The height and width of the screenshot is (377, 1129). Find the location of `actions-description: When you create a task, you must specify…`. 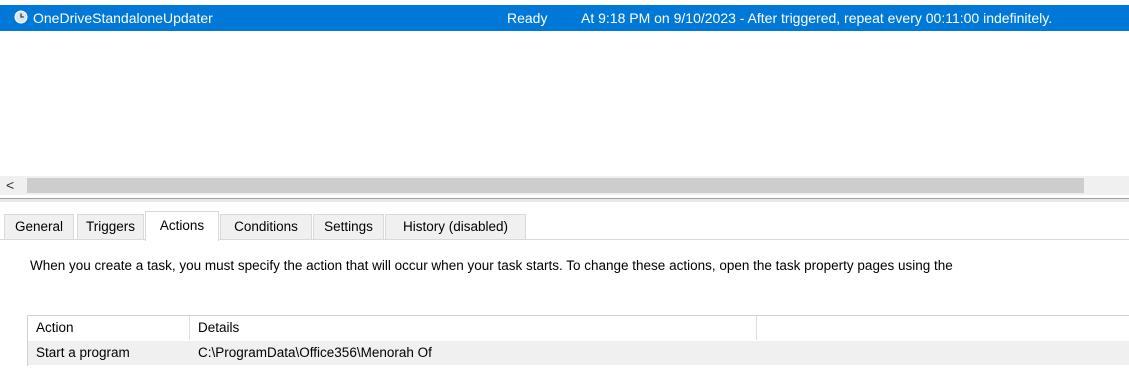

actions-description: When you create a task, you must specify… is located at coordinates (491, 265).